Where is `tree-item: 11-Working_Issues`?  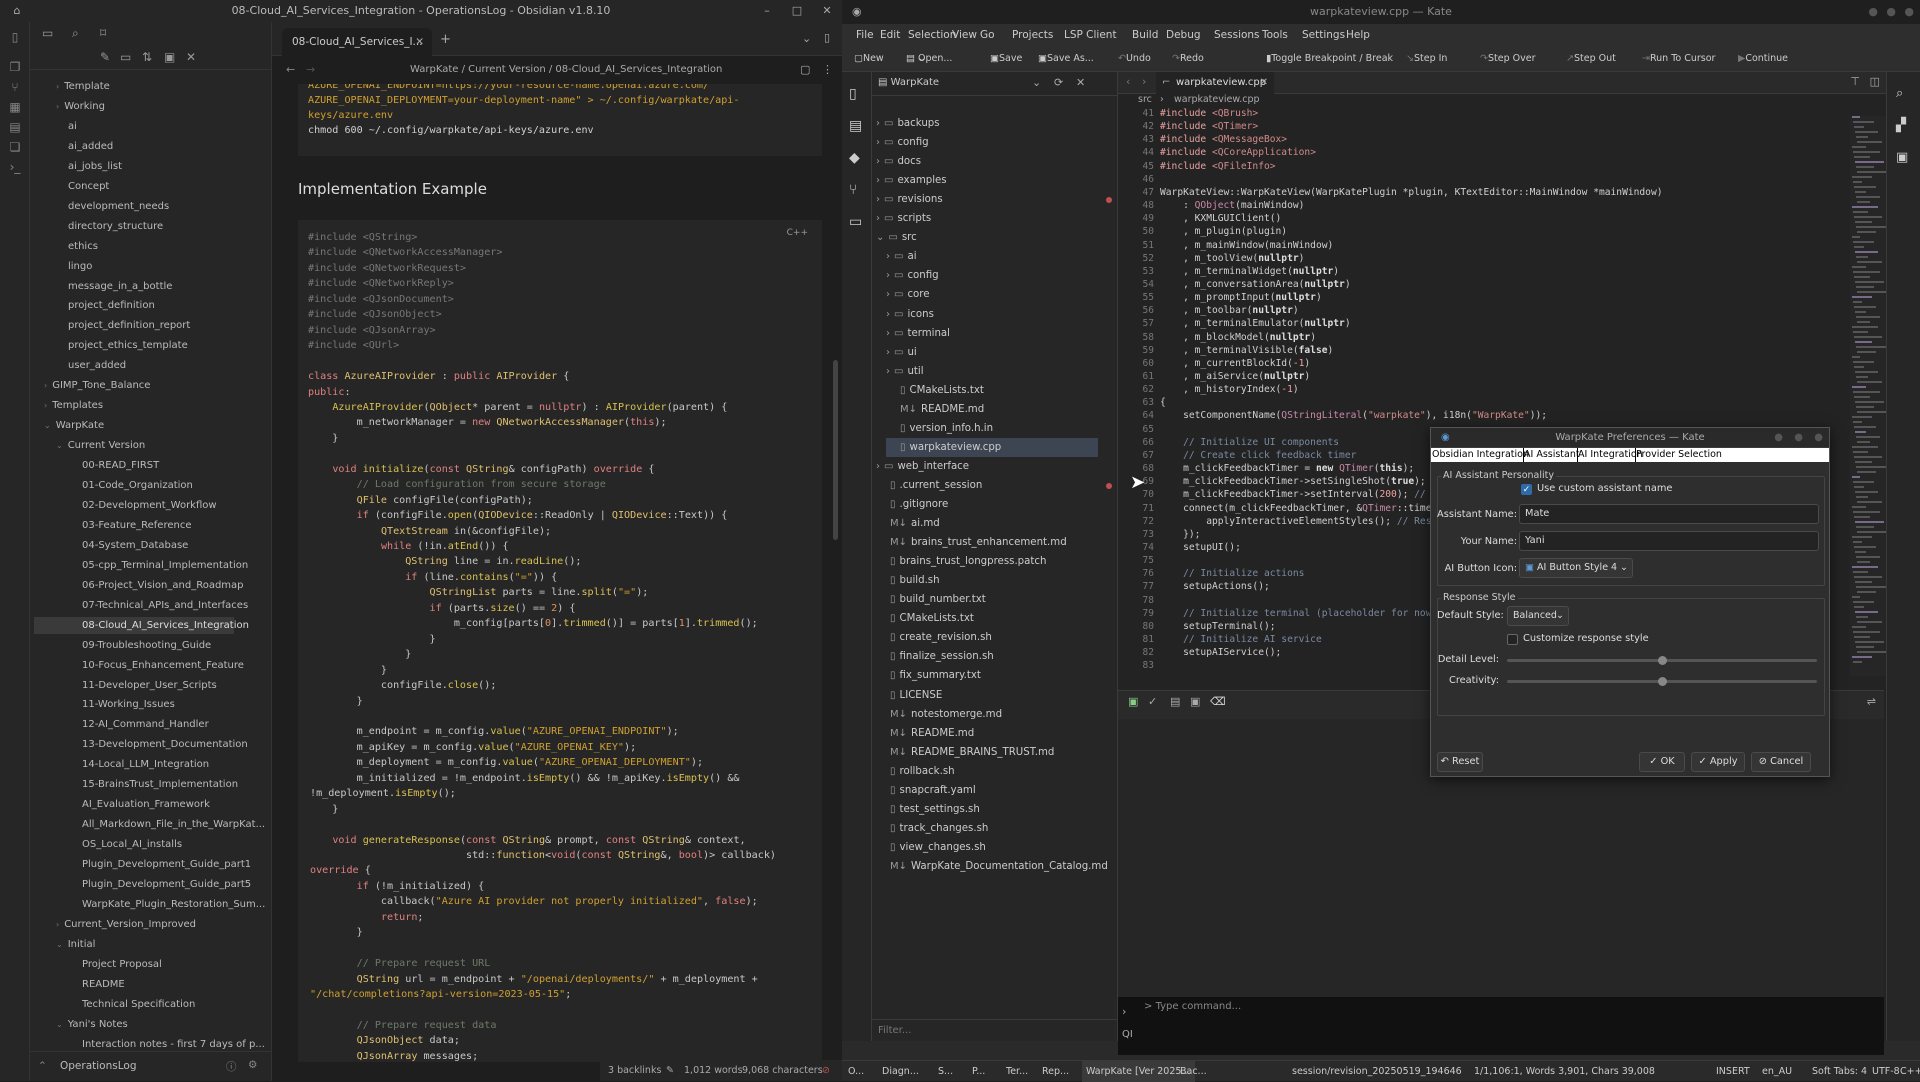 tree-item: 11-Working_Issues is located at coordinates (134, 704).